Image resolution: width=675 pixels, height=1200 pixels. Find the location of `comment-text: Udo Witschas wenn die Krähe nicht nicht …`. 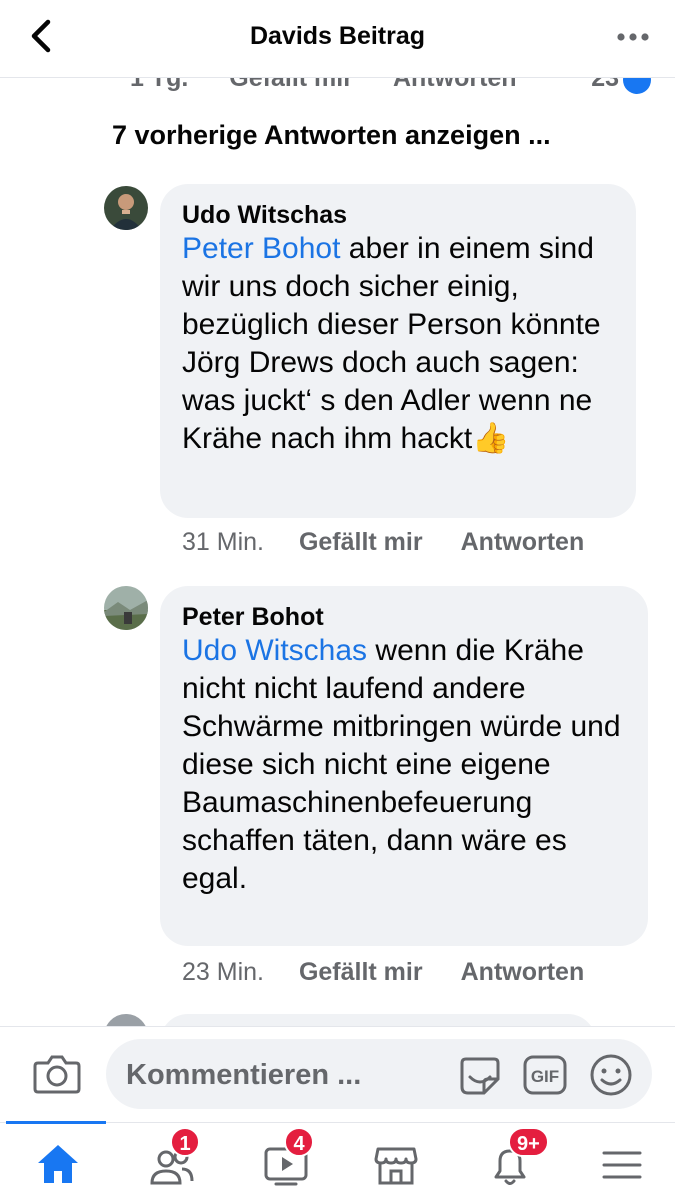

comment-text: Udo Witschas wenn die Krähe nicht nicht … is located at coordinates (404, 765).